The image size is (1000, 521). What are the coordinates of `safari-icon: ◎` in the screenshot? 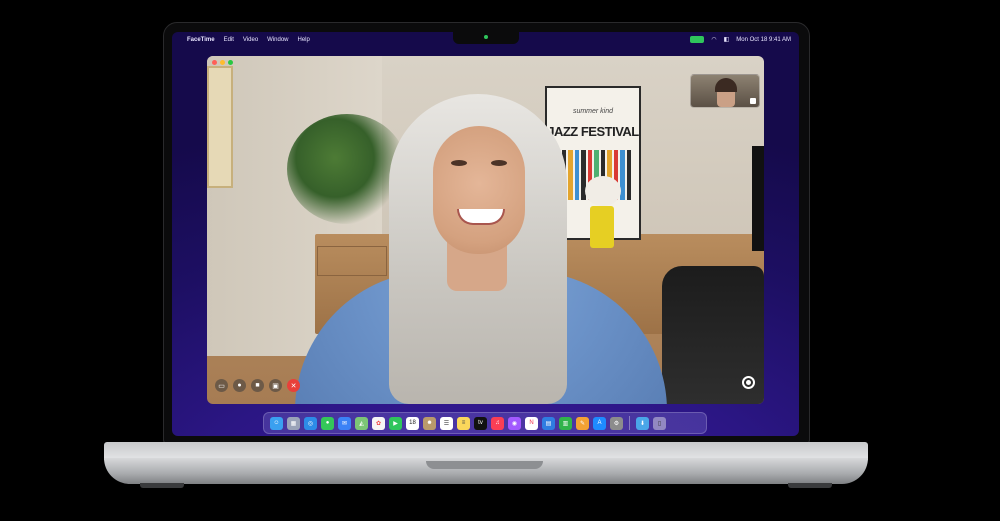 It's located at (310, 423).